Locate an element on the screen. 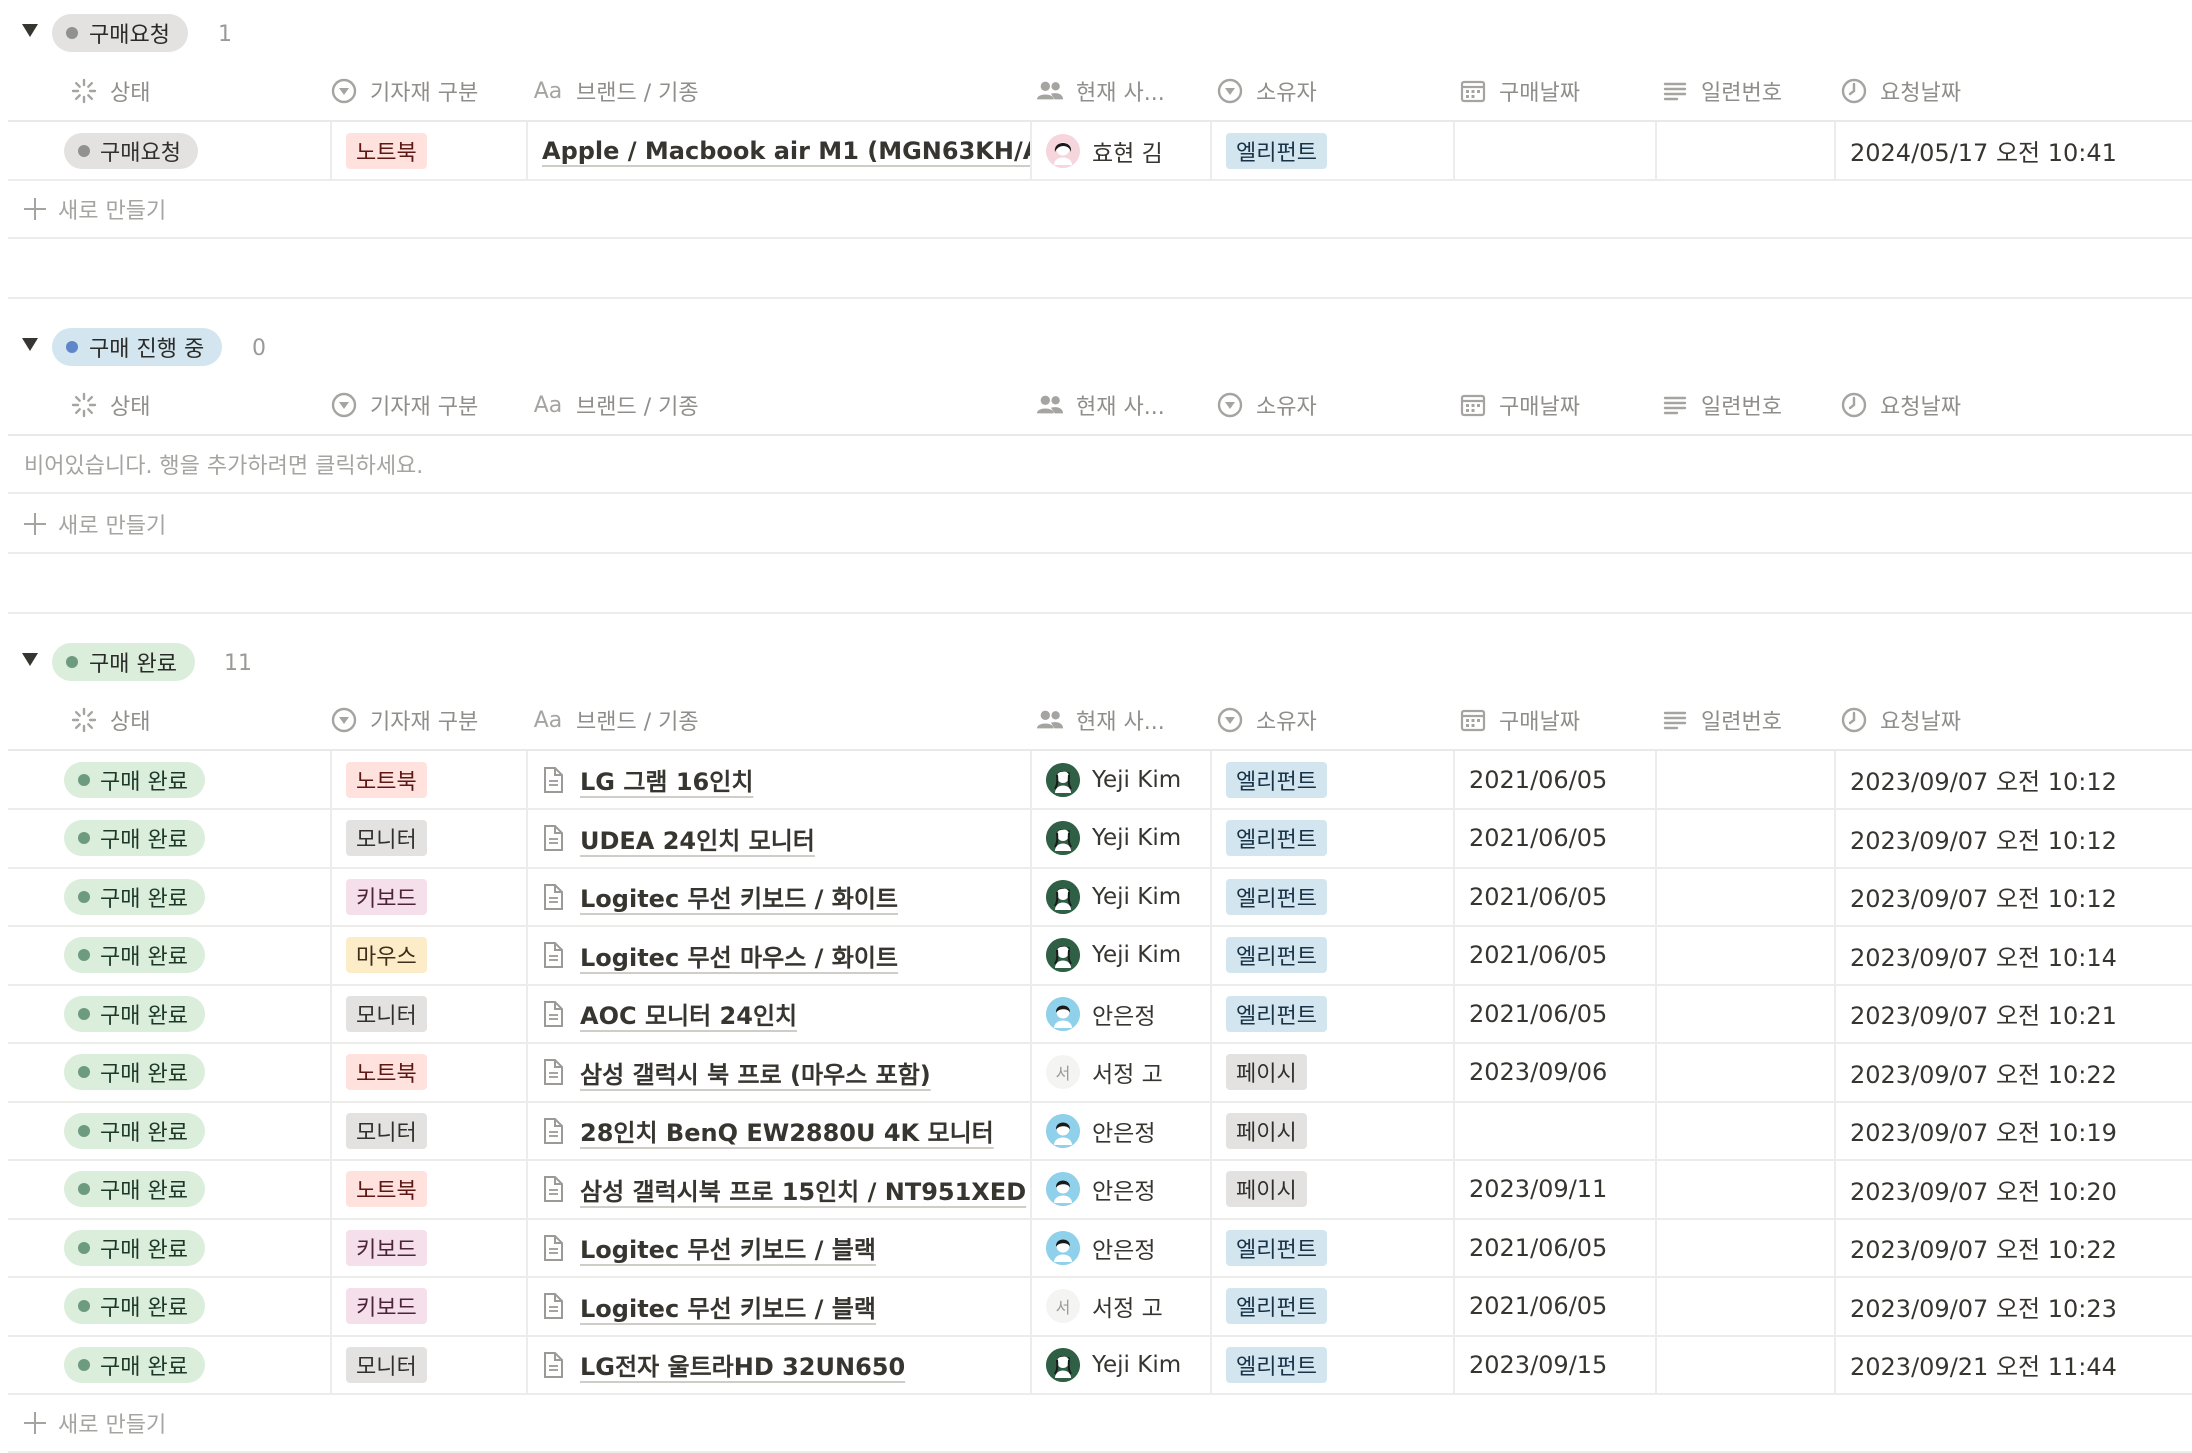 The width and height of the screenshot is (2192, 1453). request-date-cell: 2023/09/07 오전 10:20 is located at coordinates (2013, 1189).